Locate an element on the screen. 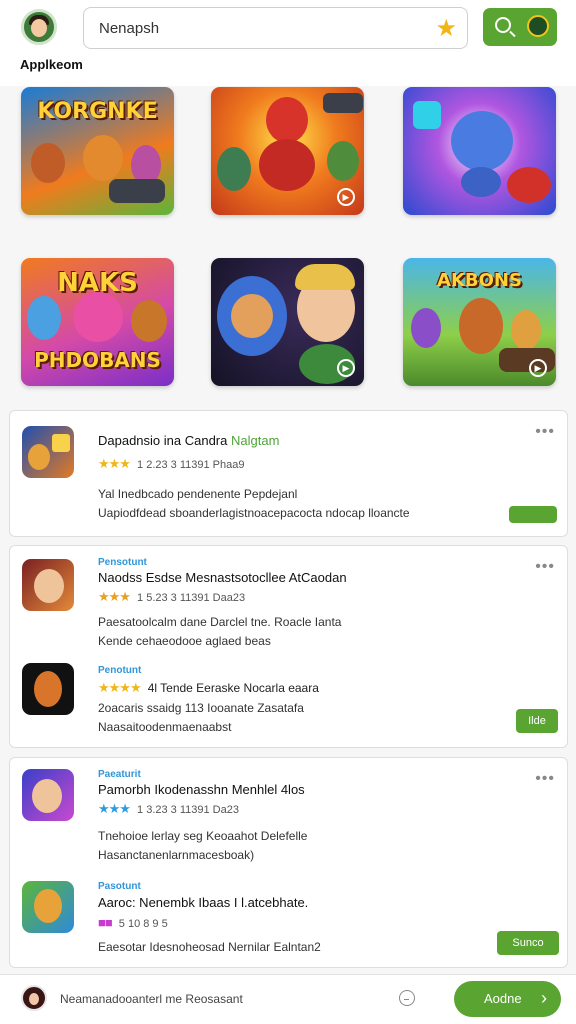 The image size is (576, 1024). app-rating: ■■ 5 10 8 9 5 is located at coordinates (133, 922).